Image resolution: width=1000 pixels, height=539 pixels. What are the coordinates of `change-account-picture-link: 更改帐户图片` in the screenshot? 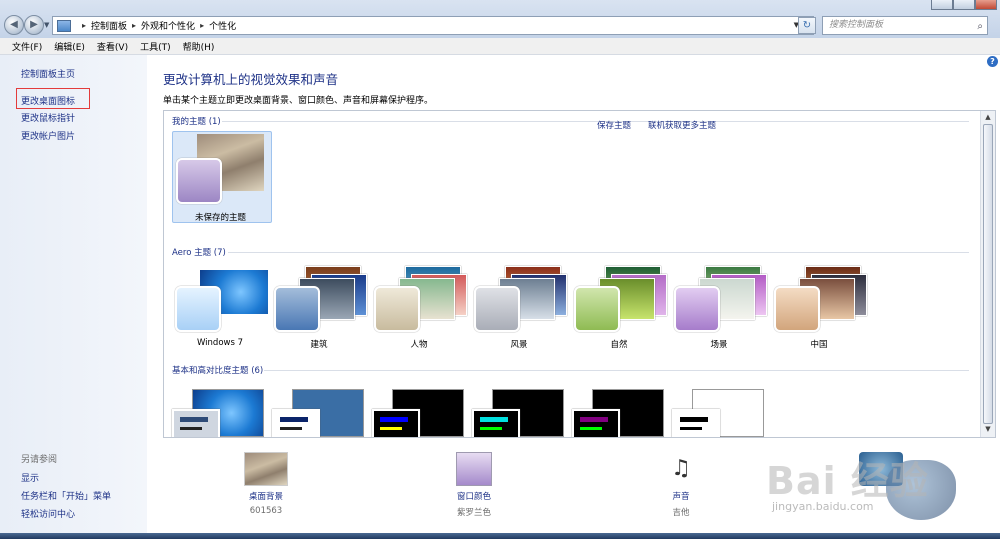 It's located at (48, 135).